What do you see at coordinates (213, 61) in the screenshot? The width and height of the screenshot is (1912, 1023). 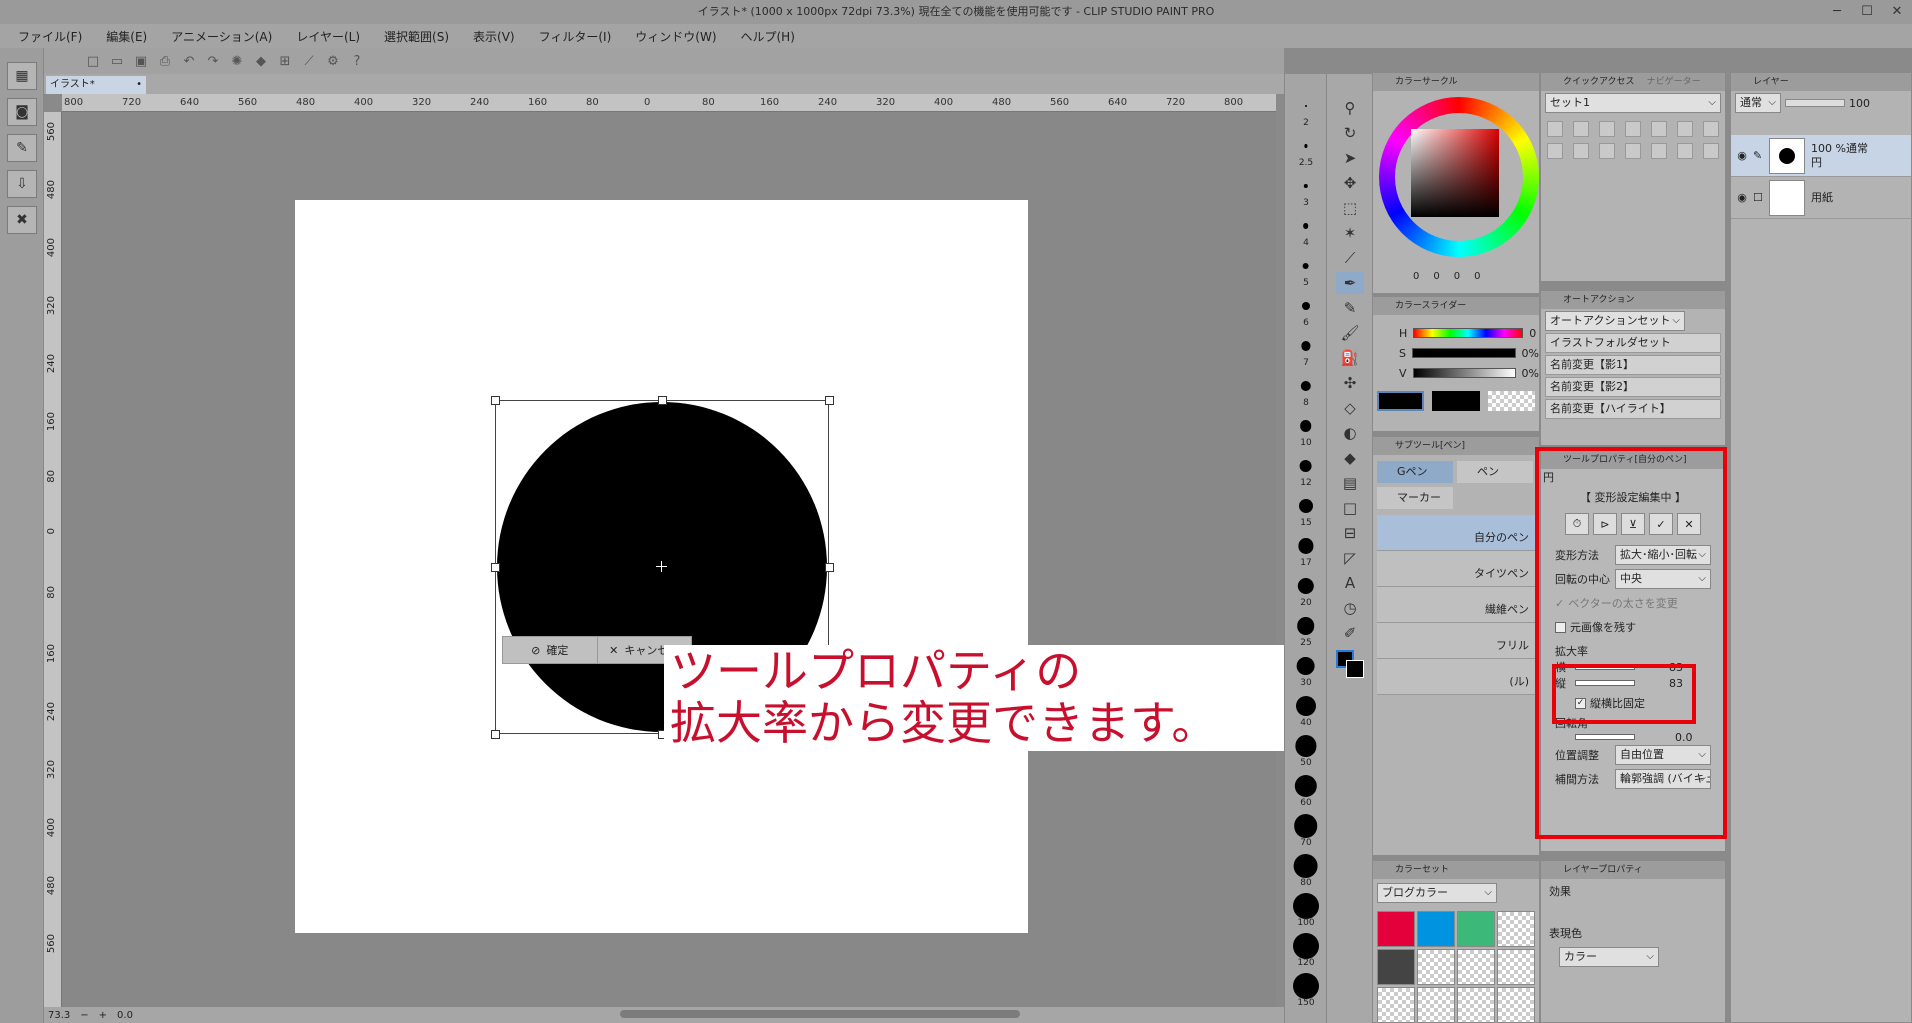 I see `redo-icon: ↷` at bounding box center [213, 61].